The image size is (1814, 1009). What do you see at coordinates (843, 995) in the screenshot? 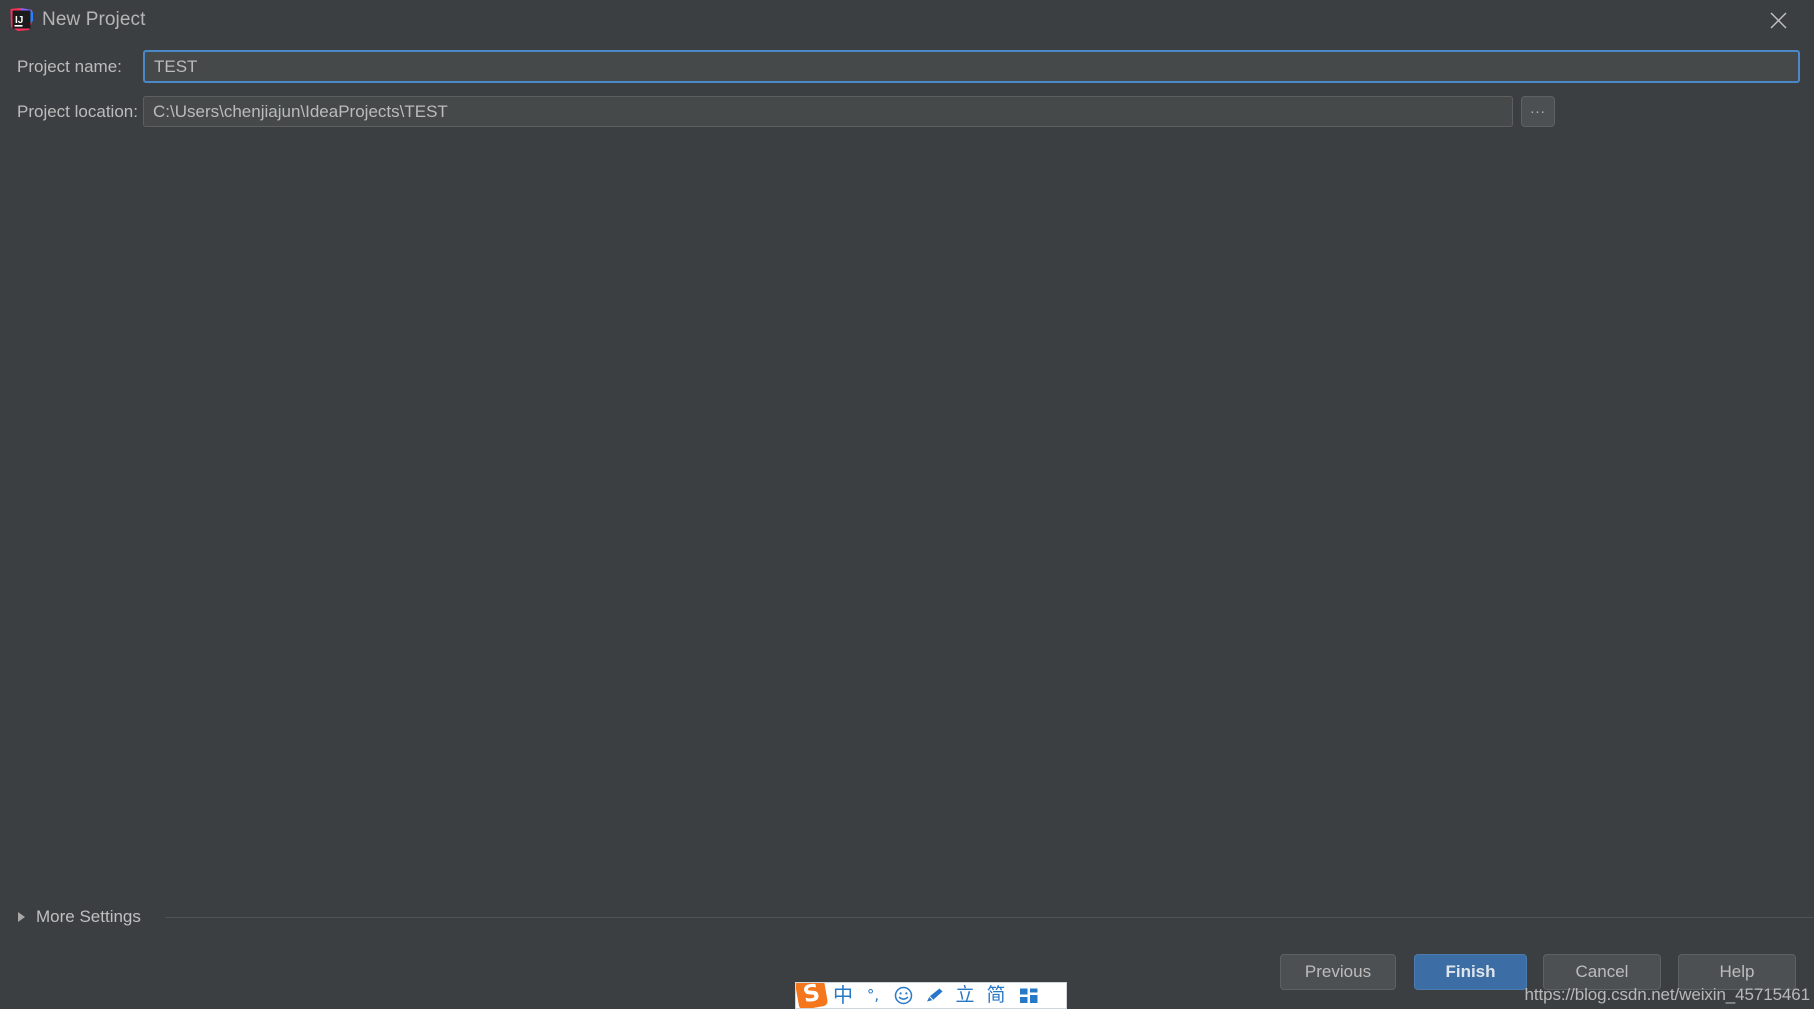
I see `chinese-mode-icon: 中` at bounding box center [843, 995].